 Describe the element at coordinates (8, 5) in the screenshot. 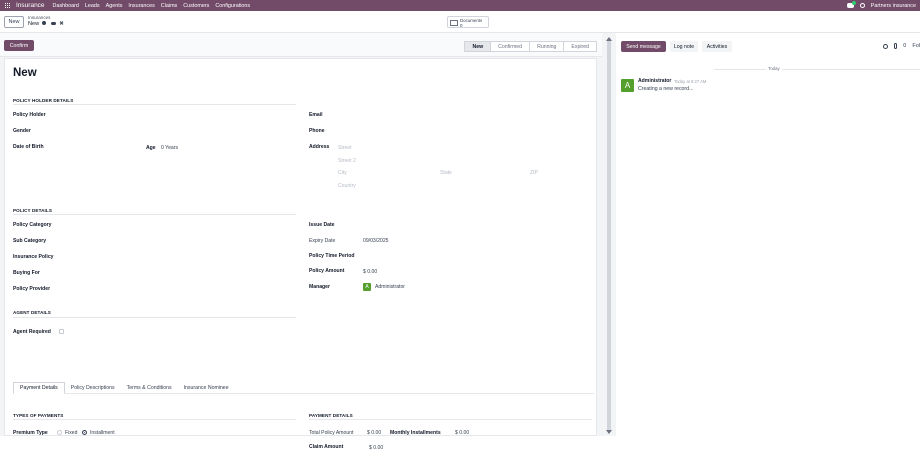

I see `apps-menu-icon` at that location.